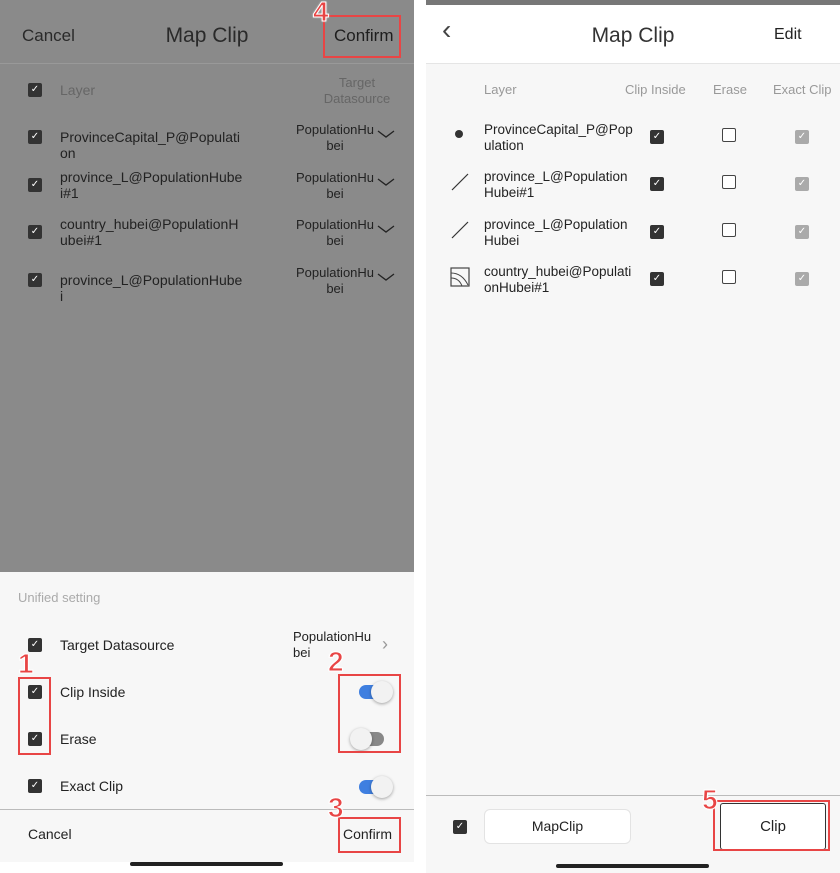  I want to click on mapclip-button: MapClip, so click(557, 826).